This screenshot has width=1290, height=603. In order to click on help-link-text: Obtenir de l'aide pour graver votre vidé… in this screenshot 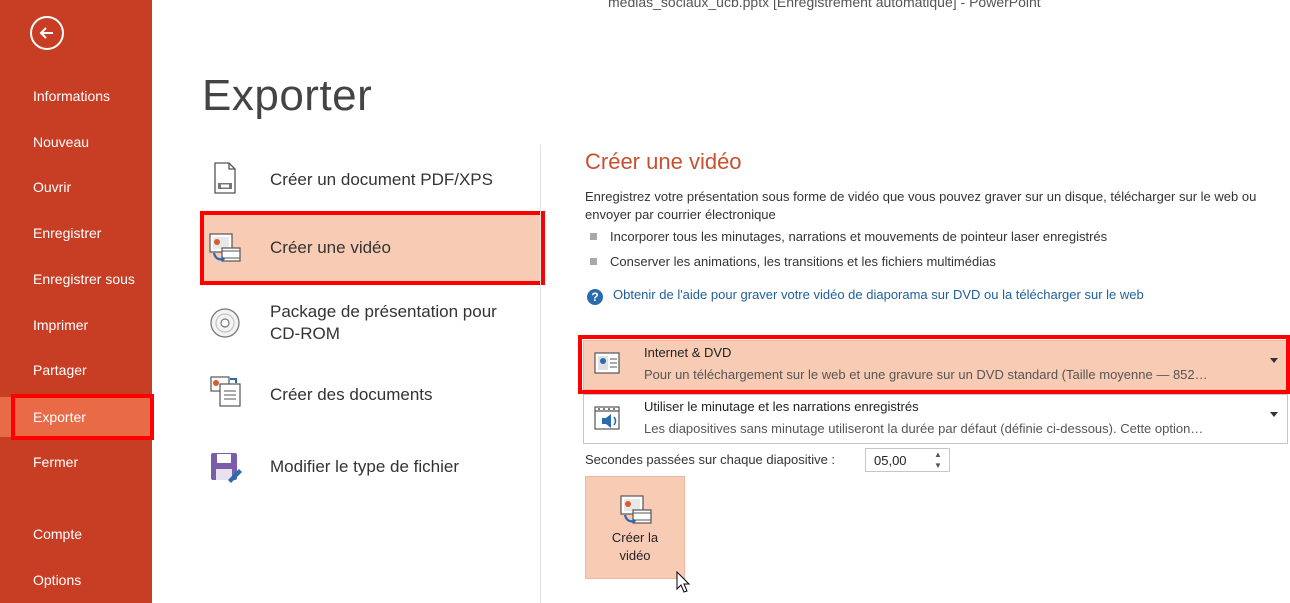, I will do `click(878, 294)`.